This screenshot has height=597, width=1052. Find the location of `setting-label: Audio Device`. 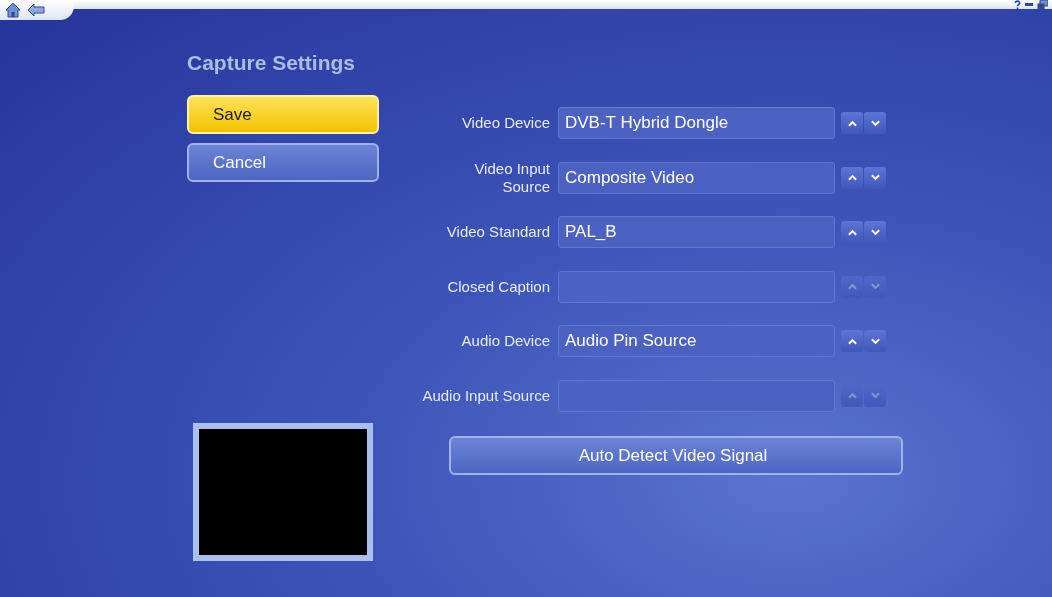

setting-label: Audio Device is located at coordinates (505, 341).